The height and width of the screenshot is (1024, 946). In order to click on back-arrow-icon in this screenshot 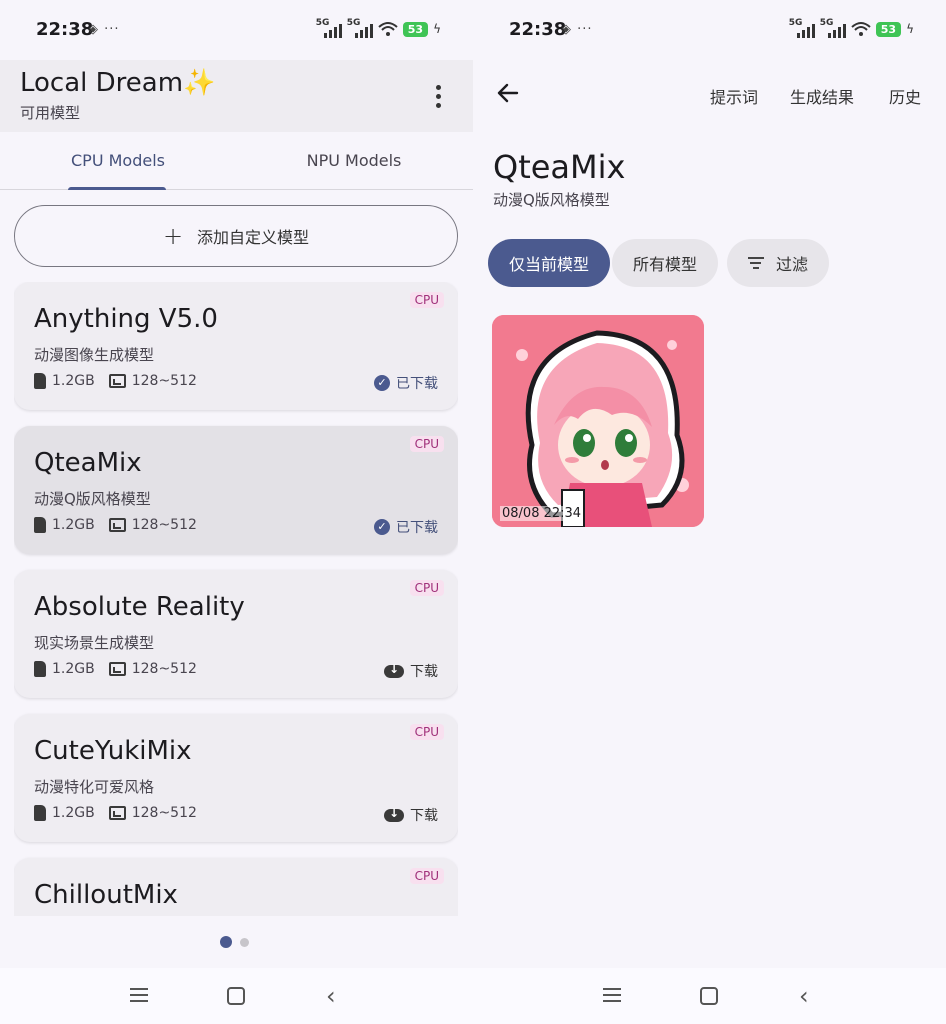, I will do `click(508, 93)`.